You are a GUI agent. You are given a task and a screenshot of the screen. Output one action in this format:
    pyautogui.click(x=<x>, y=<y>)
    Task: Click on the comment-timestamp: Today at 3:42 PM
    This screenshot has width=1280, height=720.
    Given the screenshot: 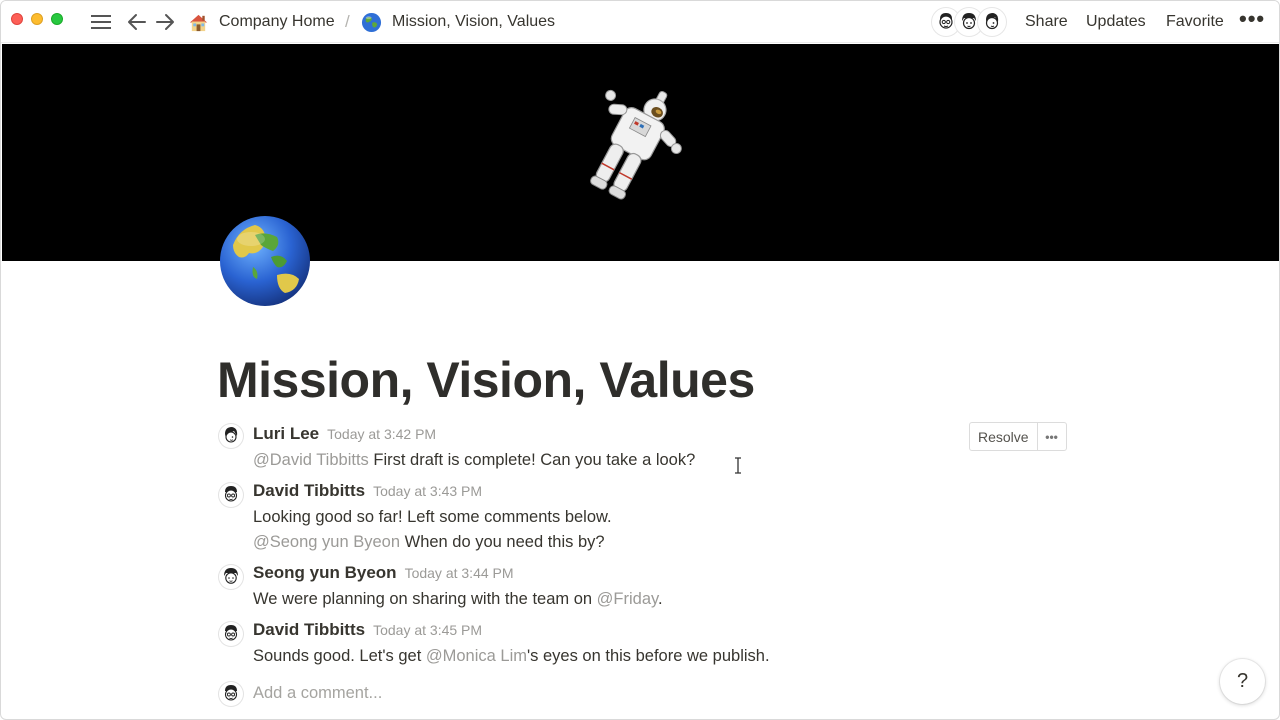 What is the action you would take?
    pyautogui.click(x=382, y=434)
    